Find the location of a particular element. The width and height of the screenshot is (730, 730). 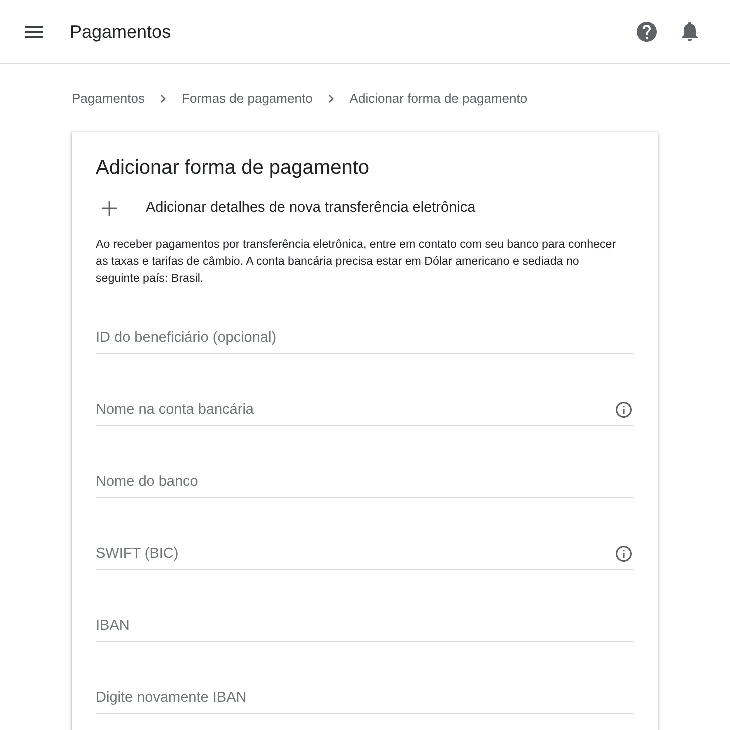

breadcrumb-current: Adicionar forma de pagamento is located at coordinates (439, 99).